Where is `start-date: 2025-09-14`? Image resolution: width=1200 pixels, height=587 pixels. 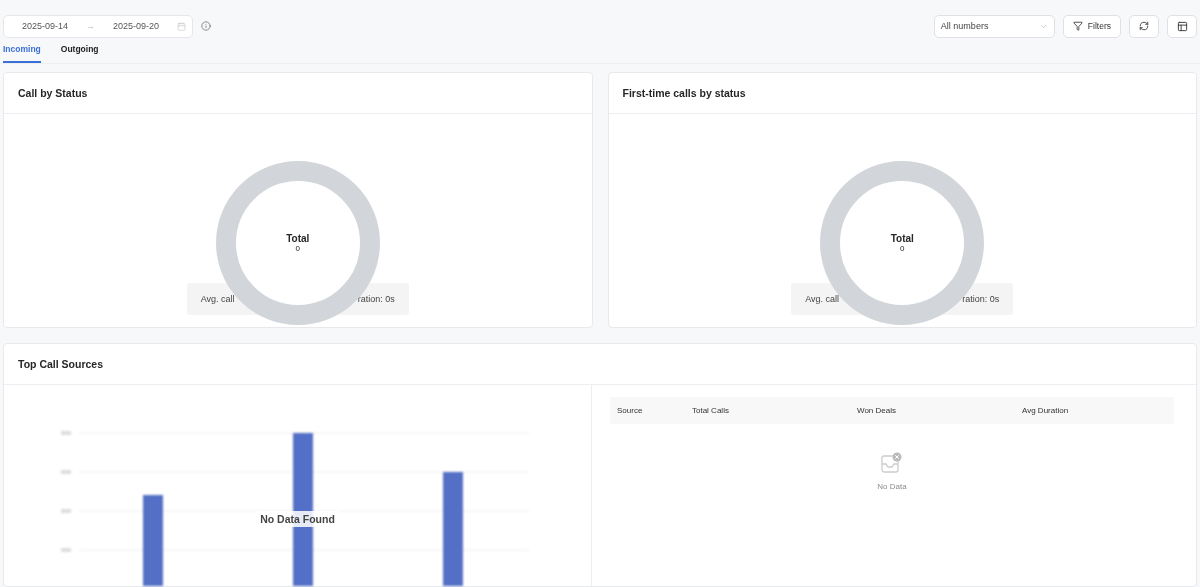 start-date: 2025-09-14 is located at coordinates (45, 26).